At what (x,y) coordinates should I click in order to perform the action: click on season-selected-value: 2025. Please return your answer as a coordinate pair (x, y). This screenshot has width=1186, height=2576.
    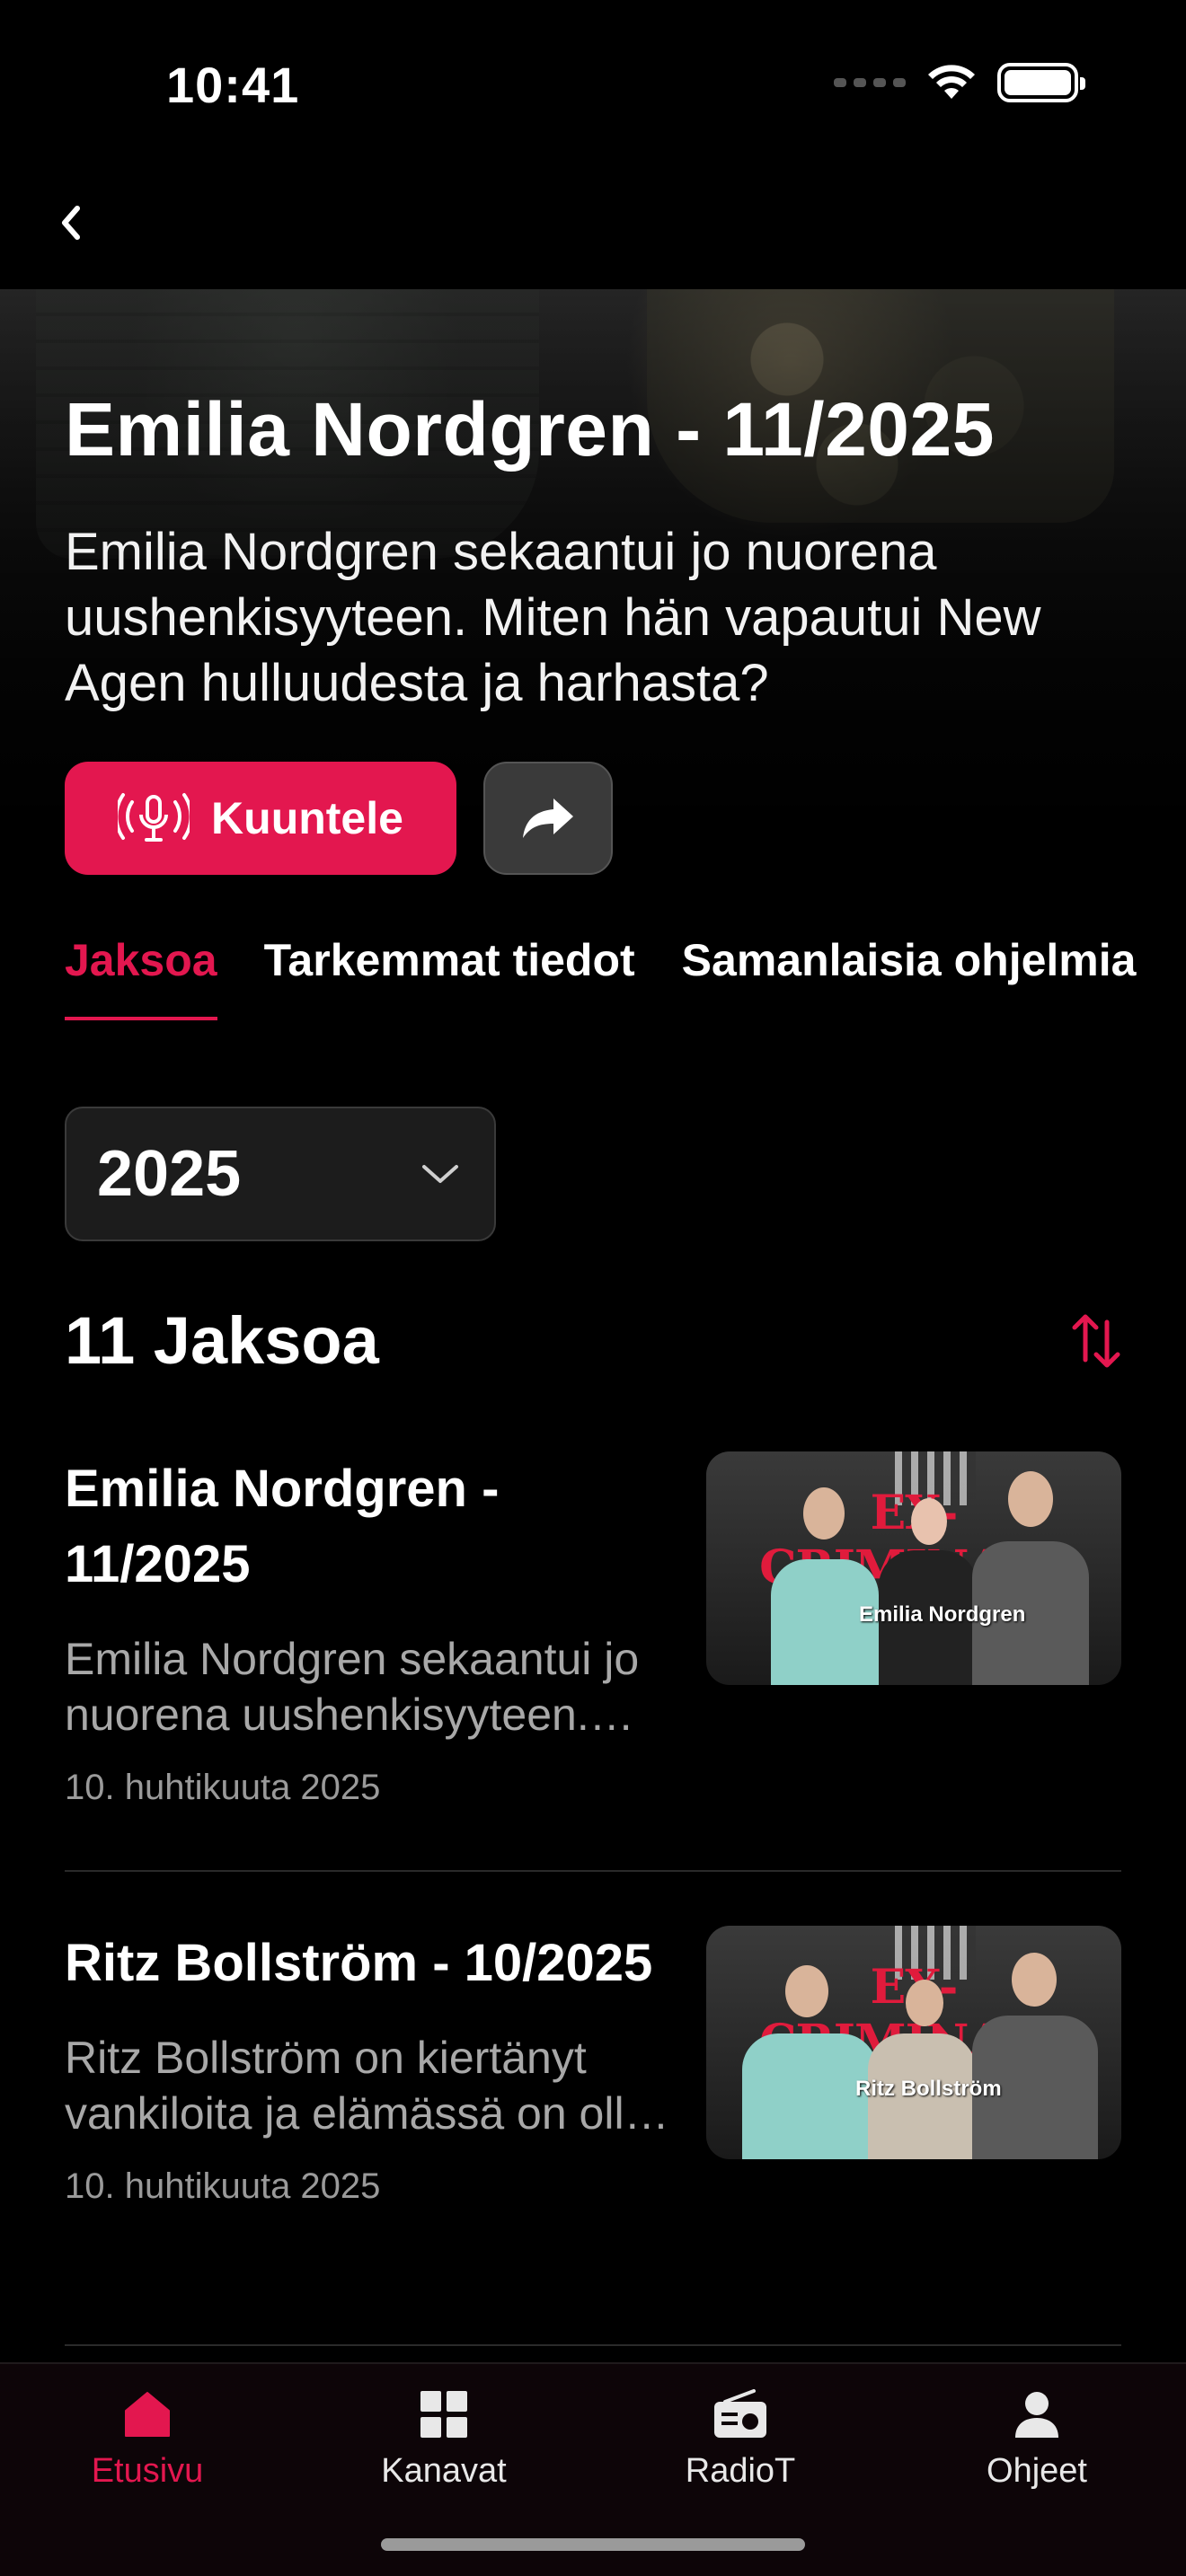
    Looking at the image, I should click on (169, 1174).